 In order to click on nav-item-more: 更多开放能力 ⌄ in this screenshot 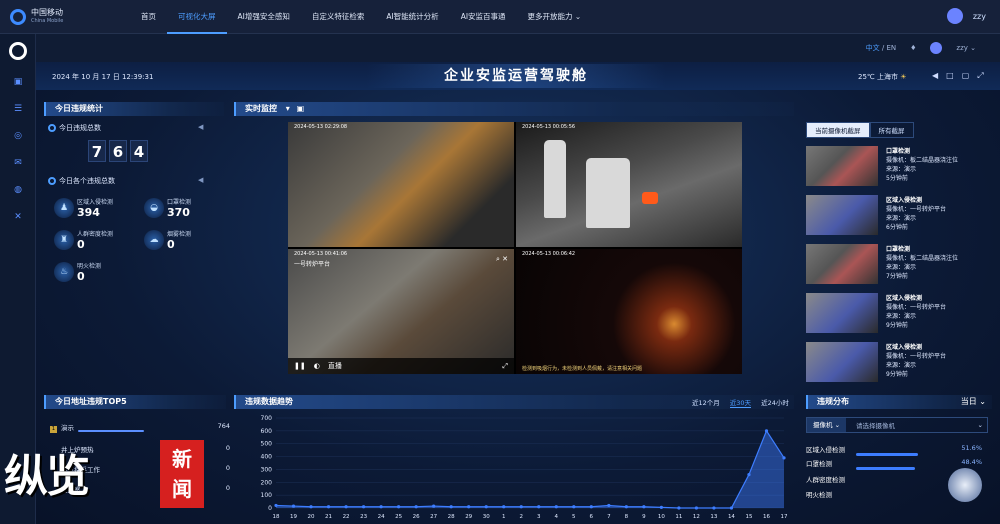, I will do `click(555, 17)`.